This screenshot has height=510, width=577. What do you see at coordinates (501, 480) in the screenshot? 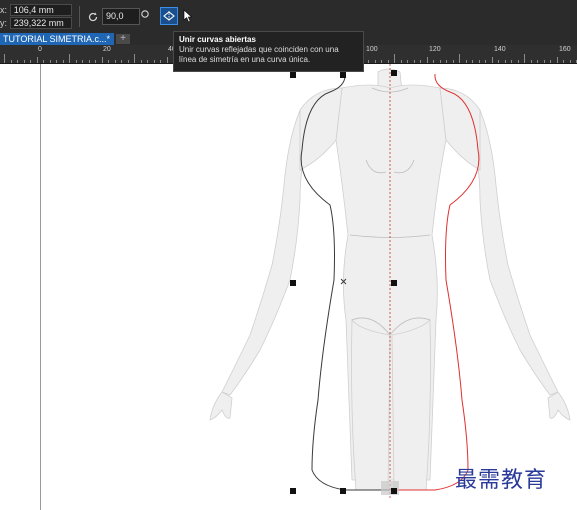
I see `watermark-logo: 最需教育` at bounding box center [501, 480].